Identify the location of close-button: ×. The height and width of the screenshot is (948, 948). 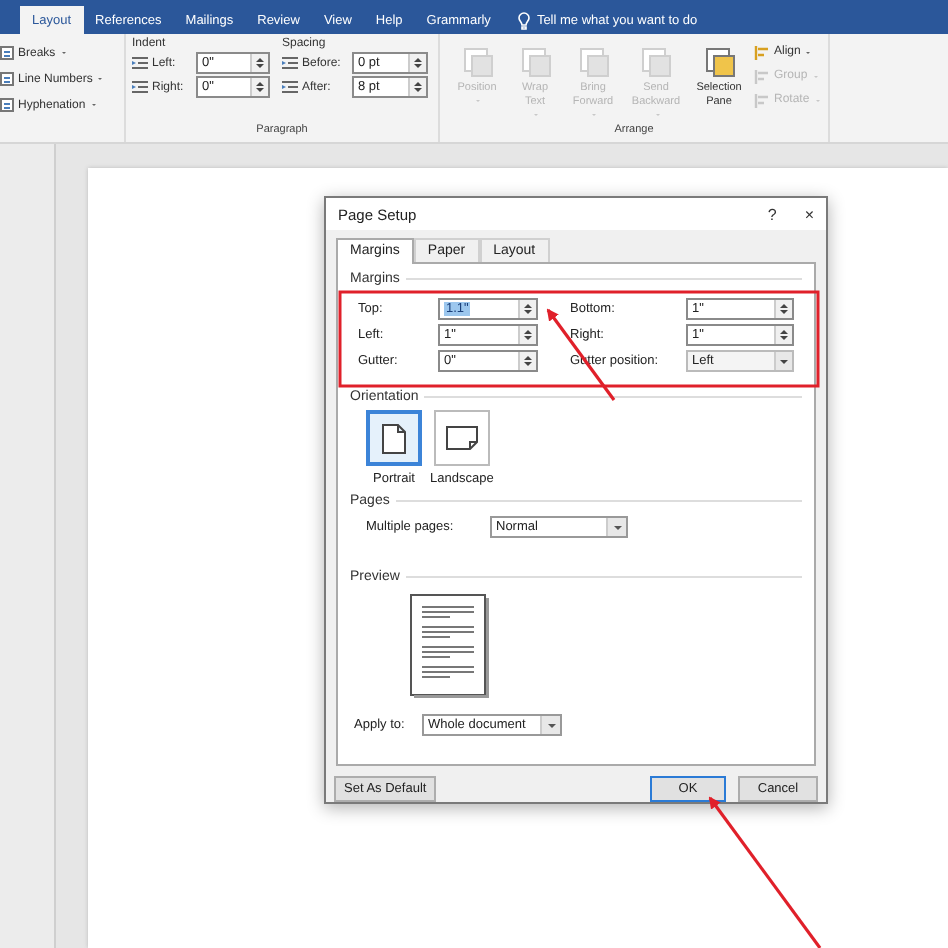
(809, 214).